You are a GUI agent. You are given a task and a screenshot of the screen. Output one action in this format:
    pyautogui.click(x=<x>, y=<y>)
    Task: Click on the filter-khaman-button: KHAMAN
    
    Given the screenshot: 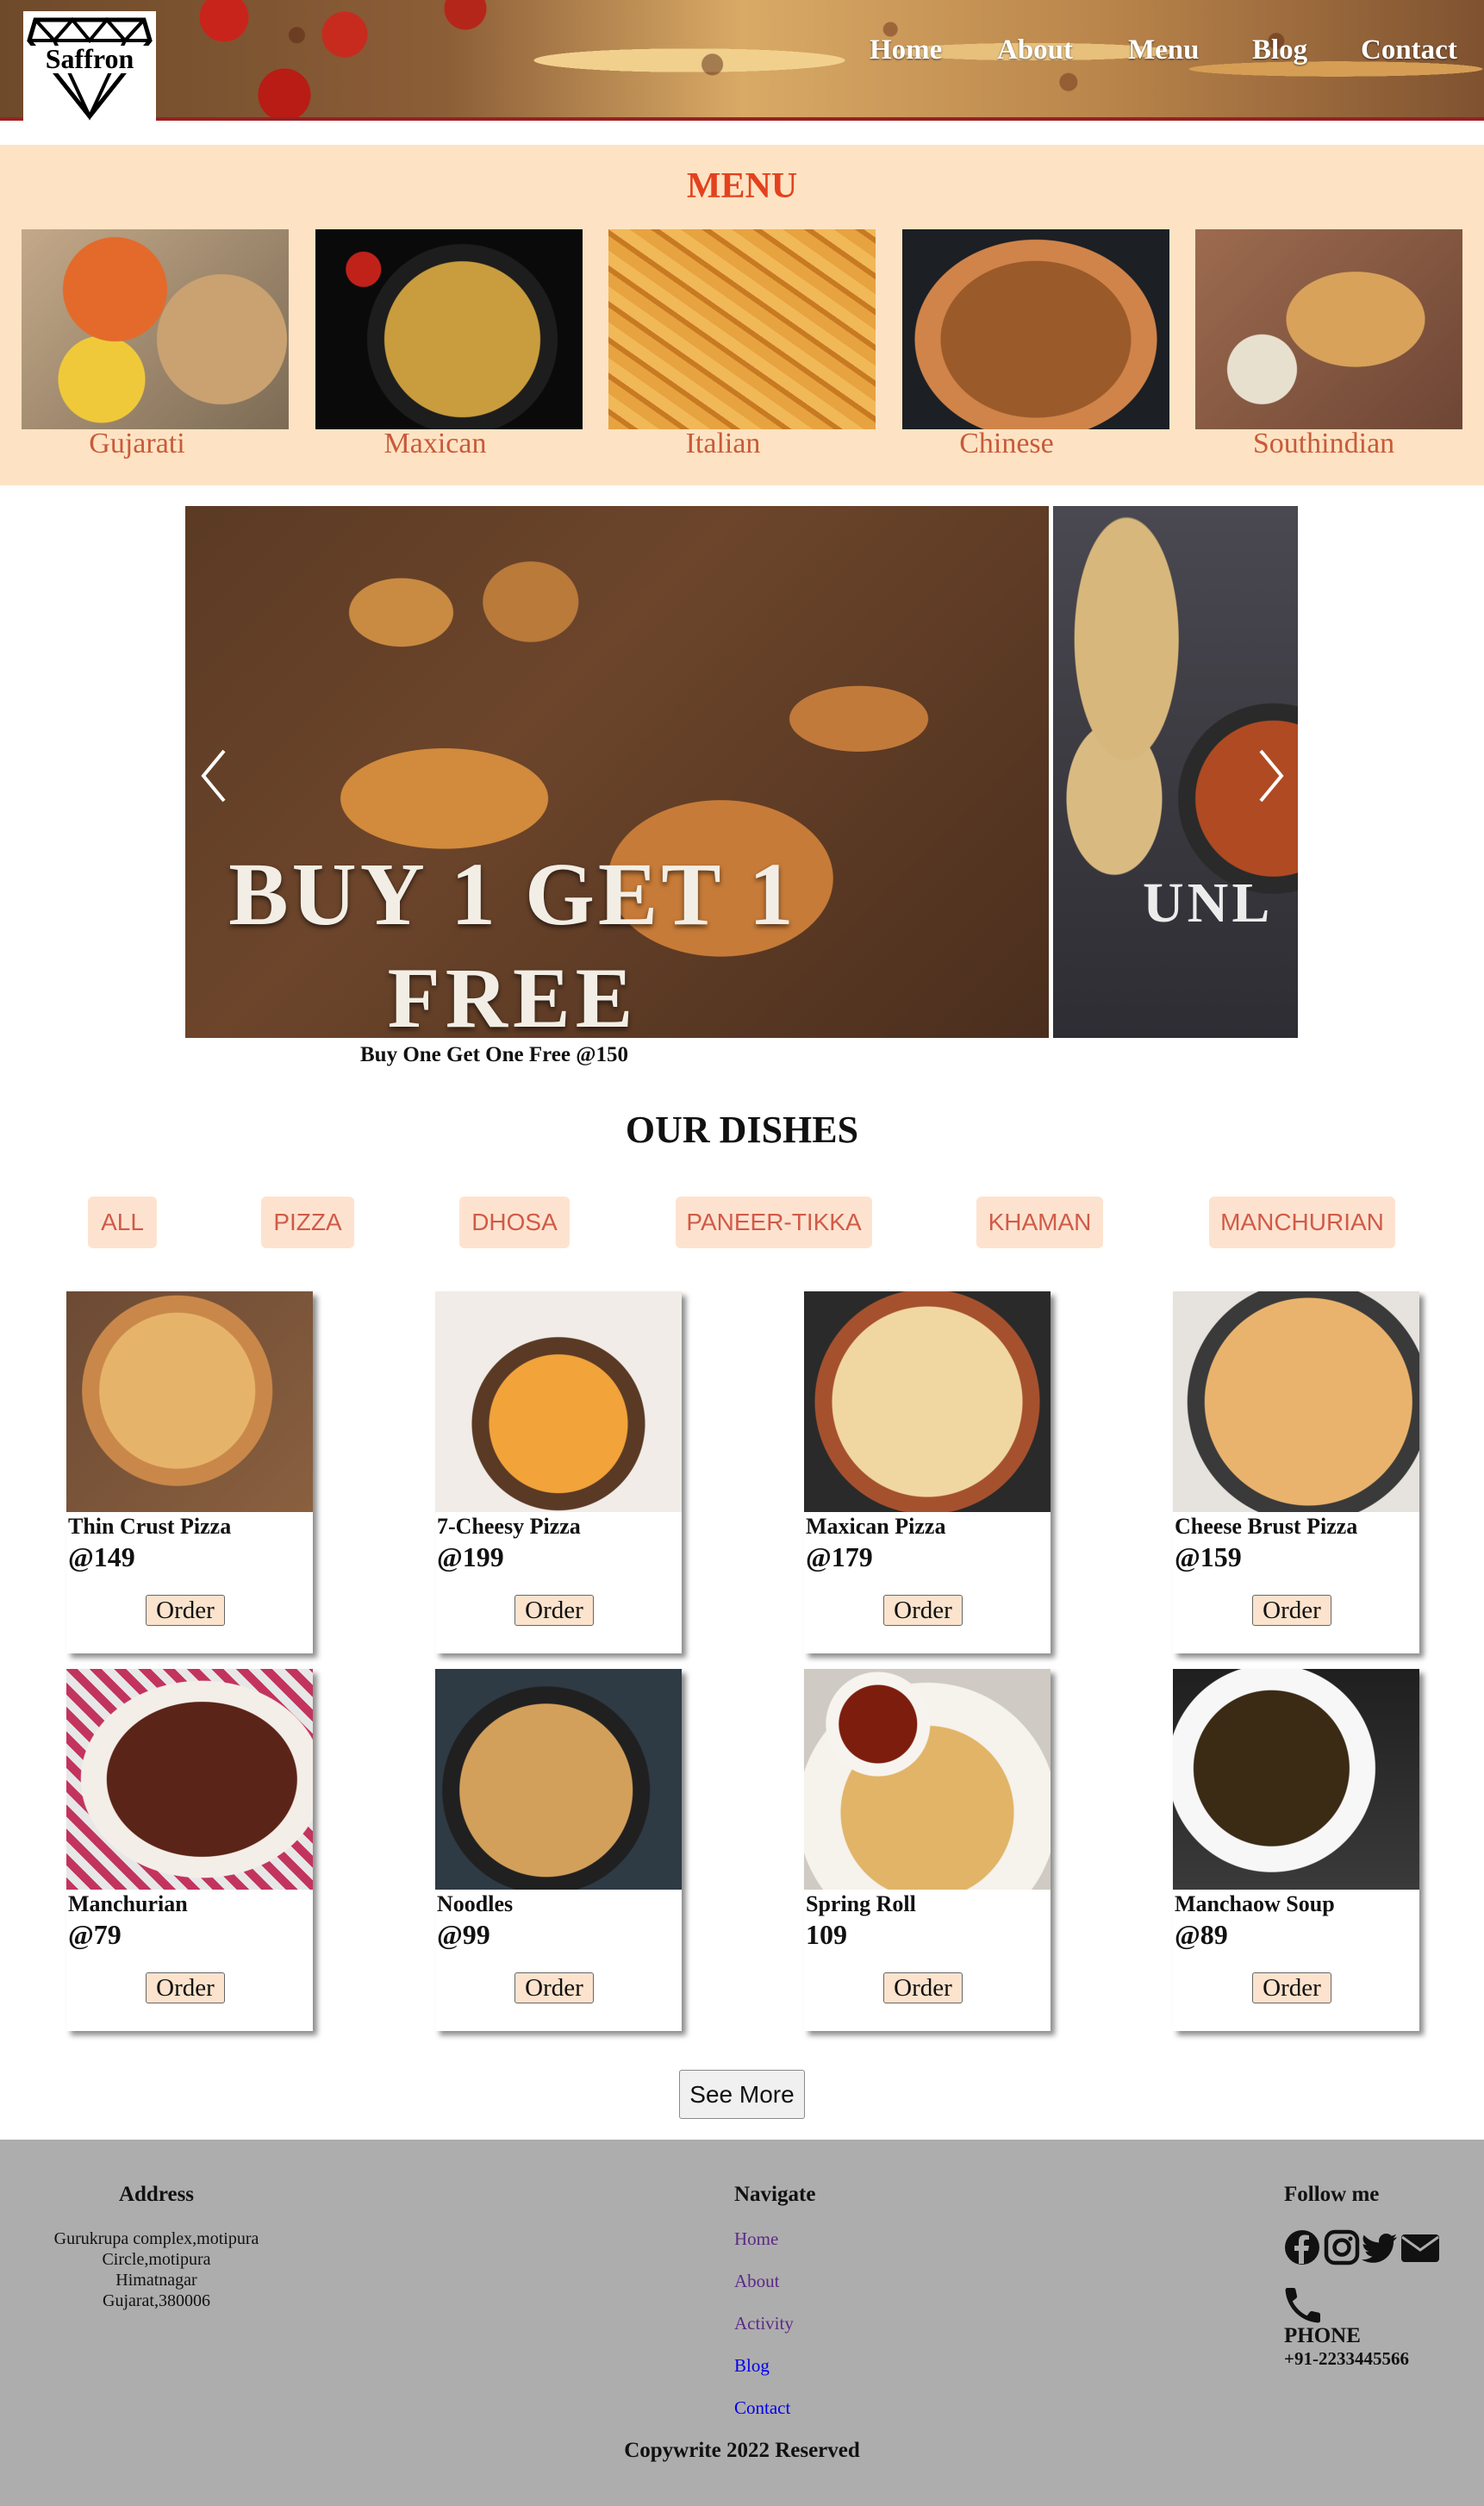 What is the action you would take?
    pyautogui.click(x=1039, y=1223)
    